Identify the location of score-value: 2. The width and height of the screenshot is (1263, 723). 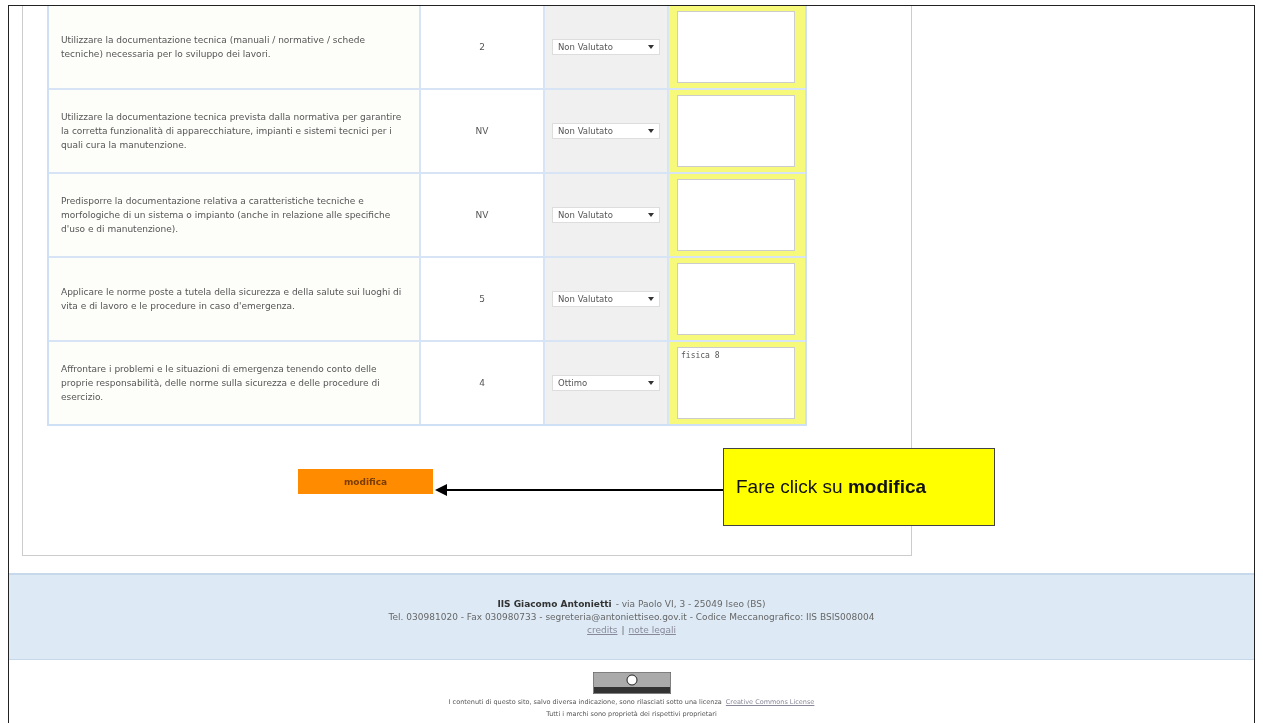
(482, 47).